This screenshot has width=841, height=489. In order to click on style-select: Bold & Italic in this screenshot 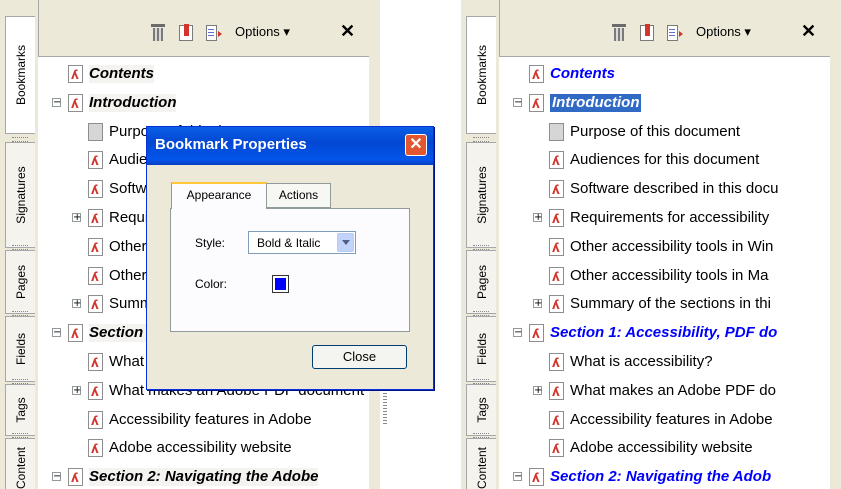, I will do `click(302, 242)`.